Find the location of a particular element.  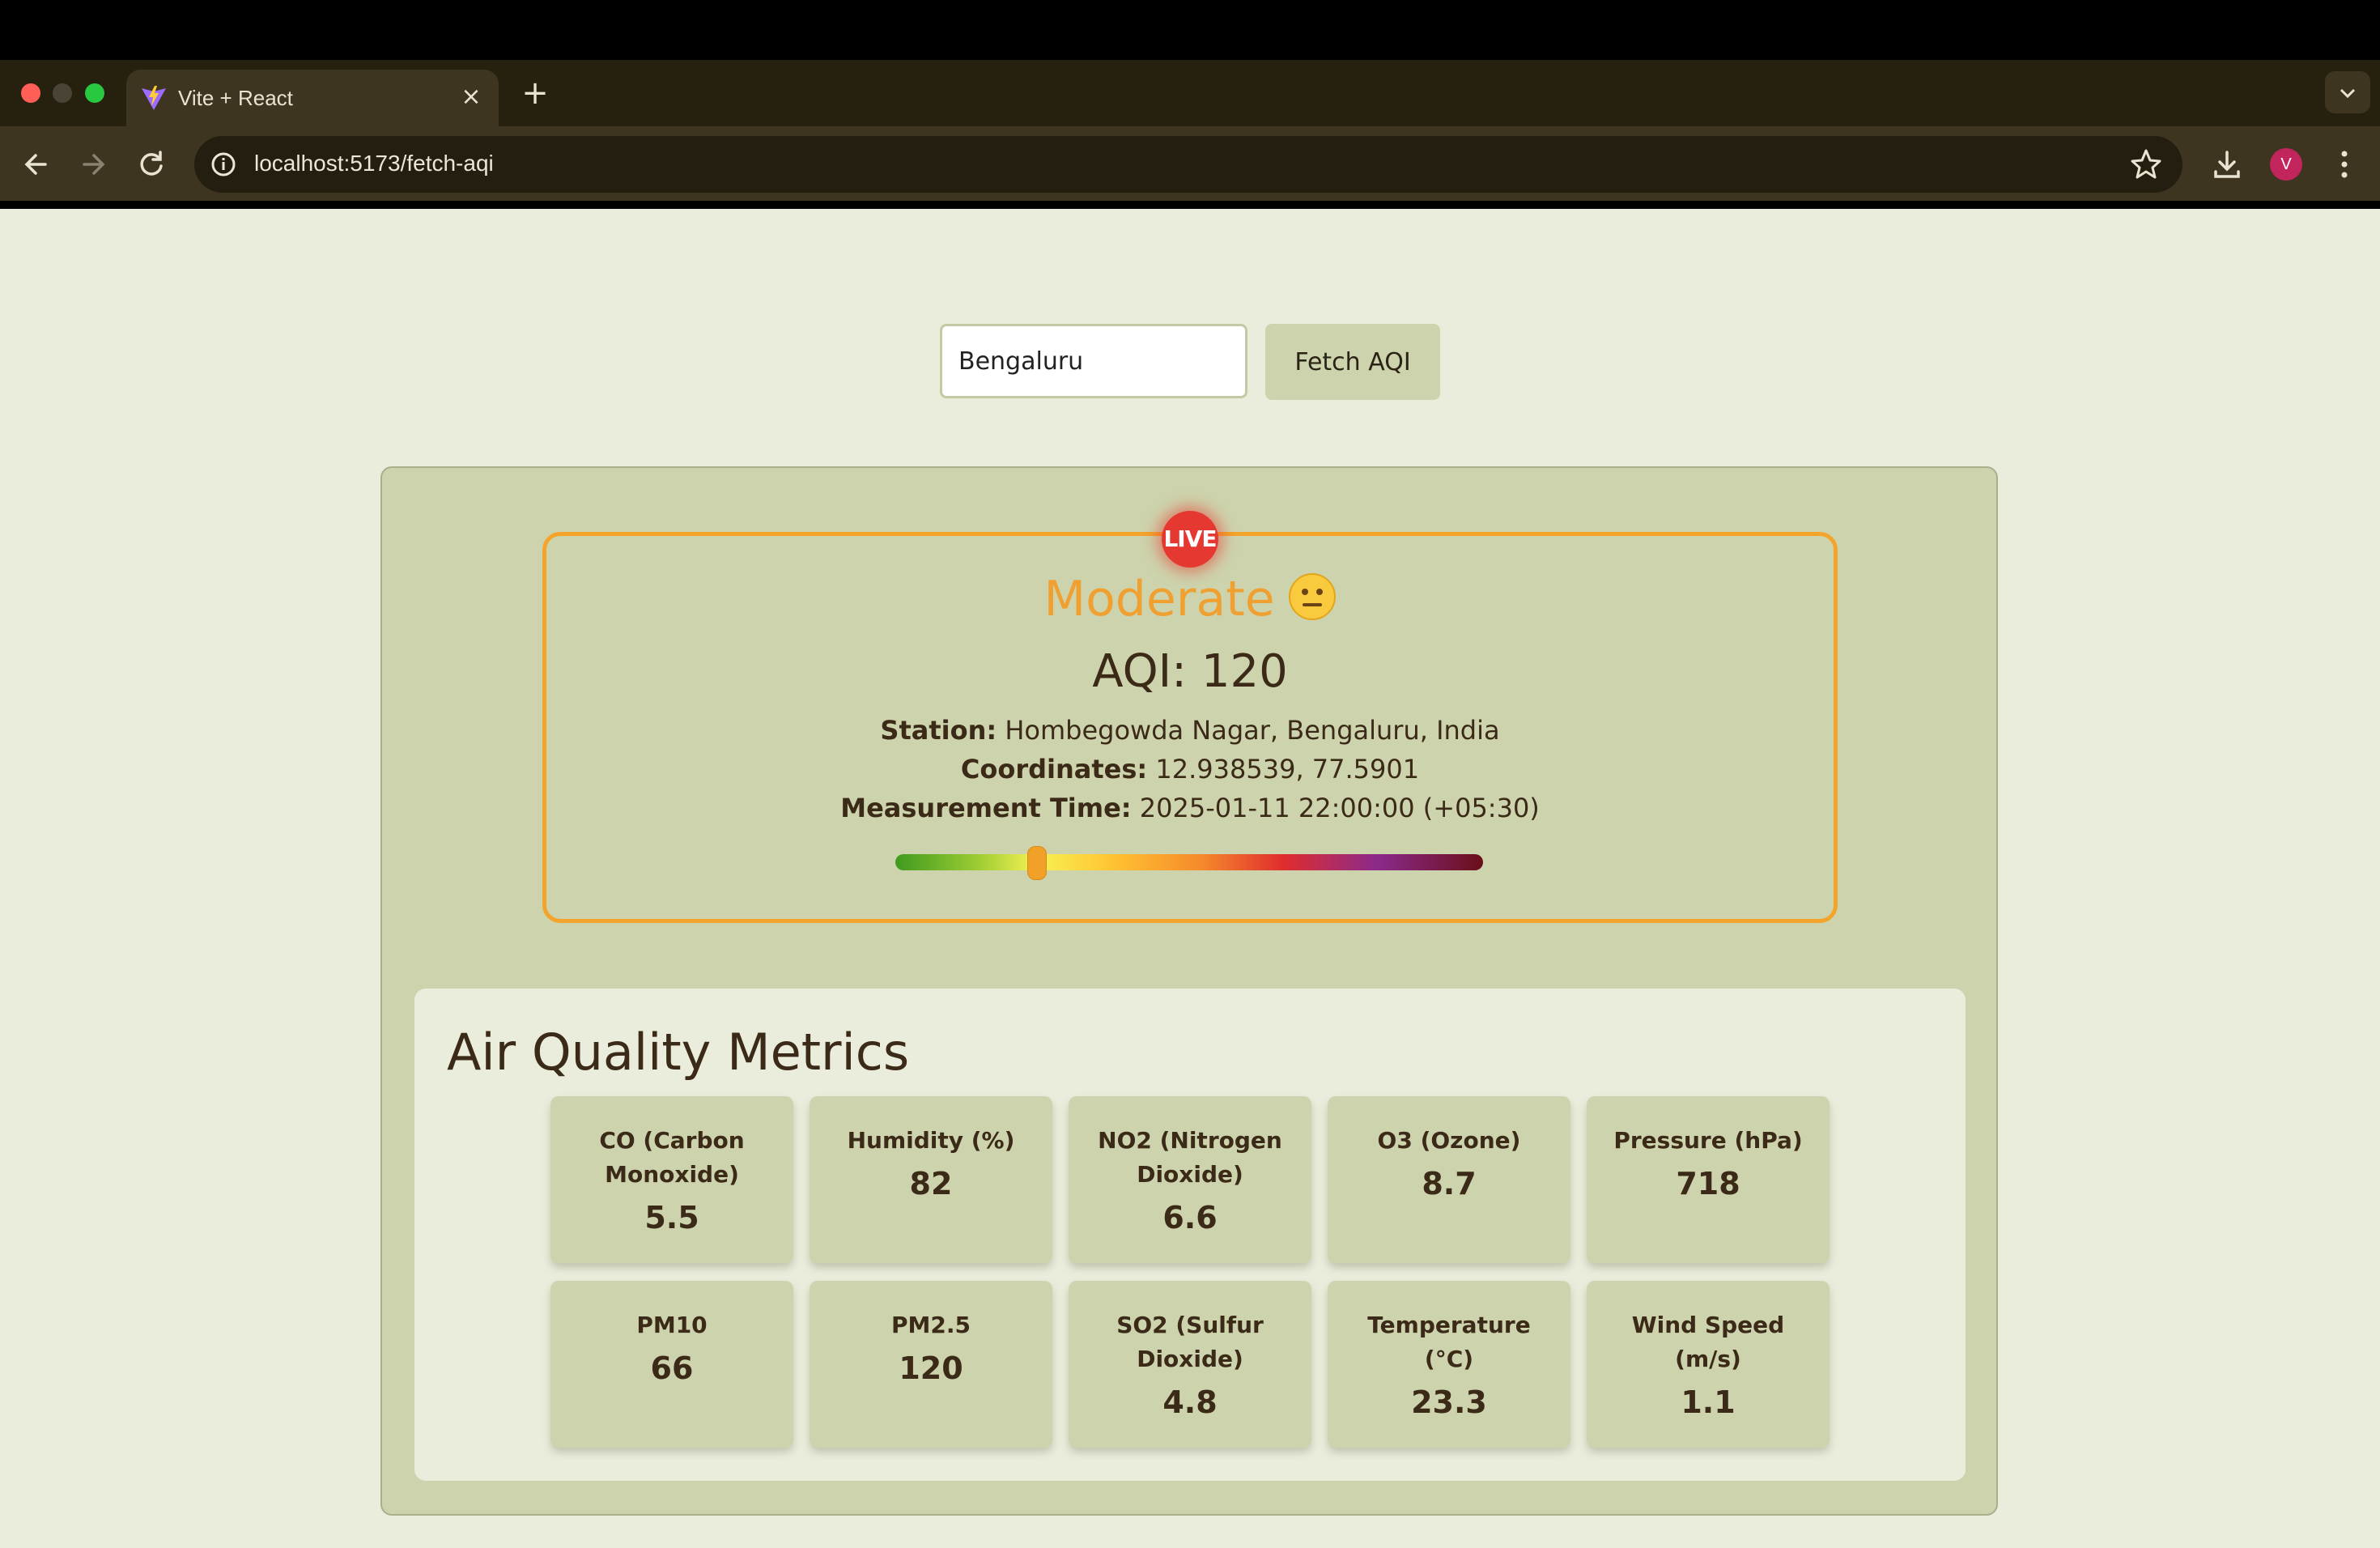

aqi-status: Moderate is located at coordinates (1190, 599).